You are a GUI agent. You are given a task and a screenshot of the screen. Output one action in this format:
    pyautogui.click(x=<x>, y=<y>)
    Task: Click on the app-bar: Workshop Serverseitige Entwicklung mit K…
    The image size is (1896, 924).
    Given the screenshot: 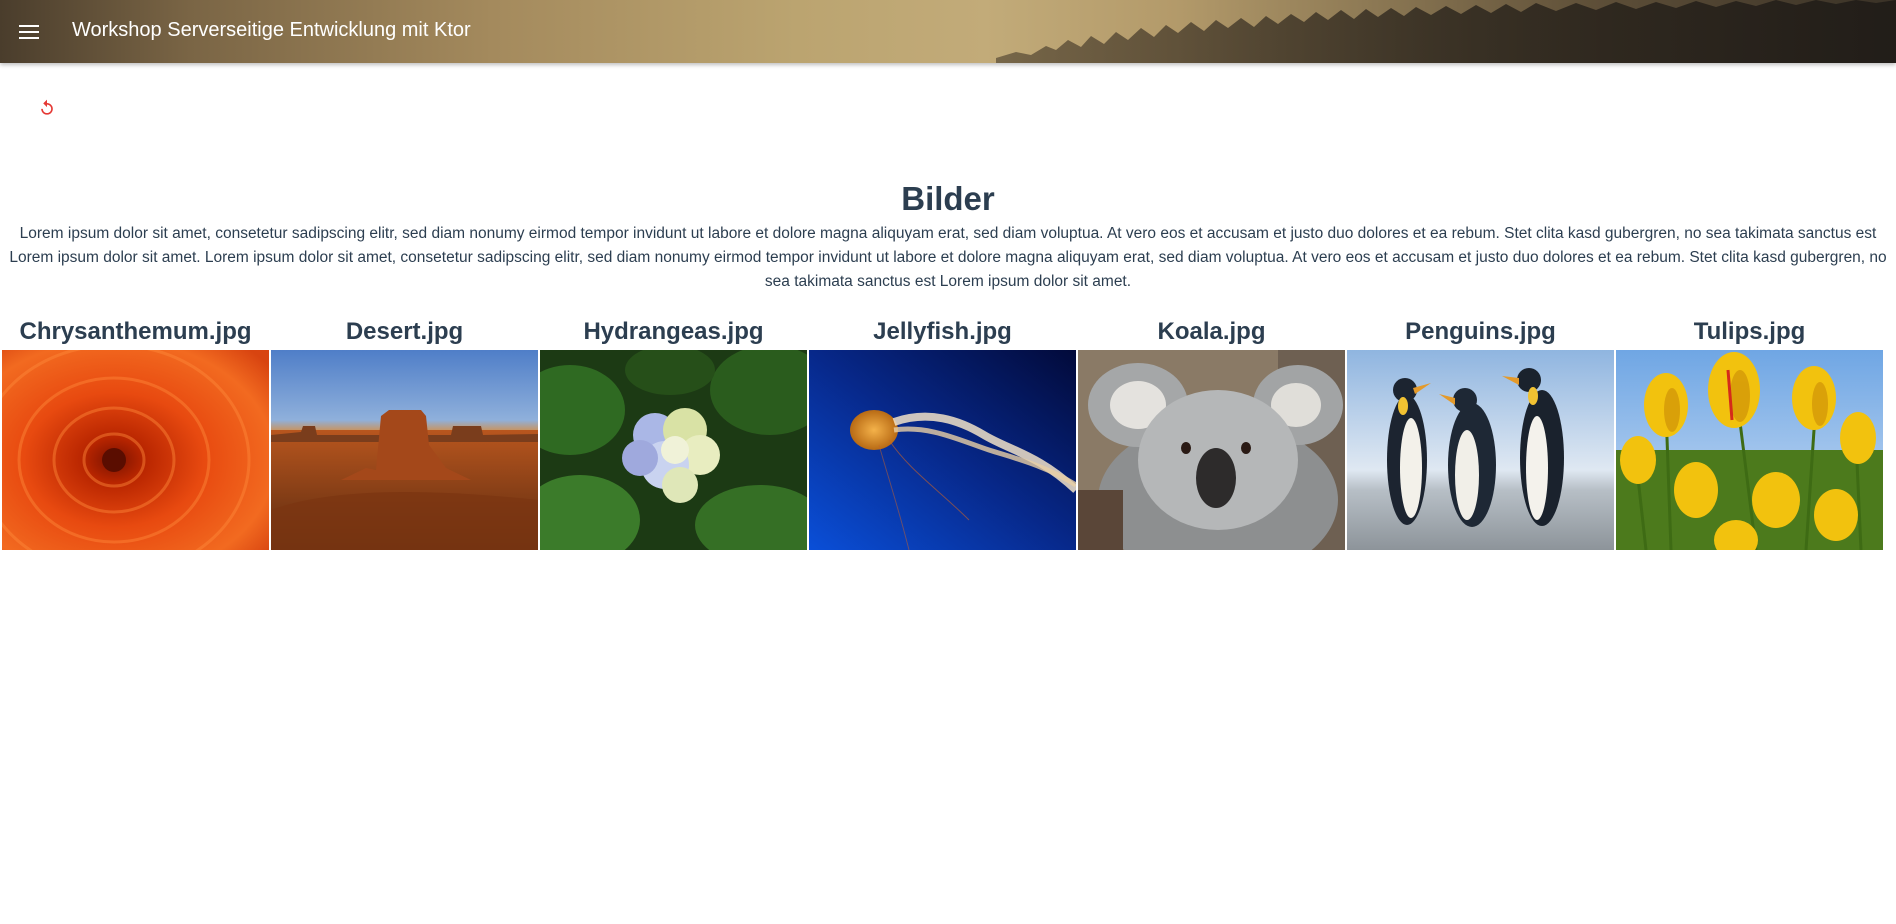 What is the action you would take?
    pyautogui.click(x=948, y=31)
    